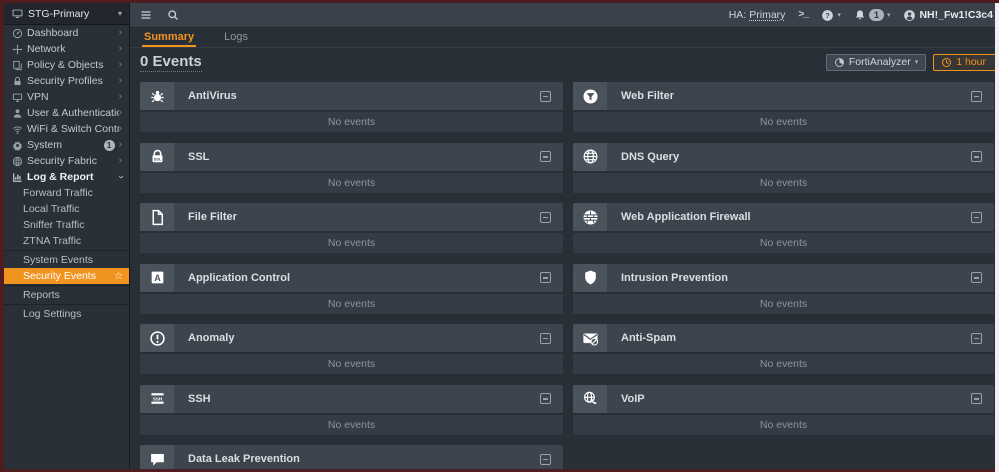 The image size is (999, 472). I want to click on vpn-icon, so click(17, 97).